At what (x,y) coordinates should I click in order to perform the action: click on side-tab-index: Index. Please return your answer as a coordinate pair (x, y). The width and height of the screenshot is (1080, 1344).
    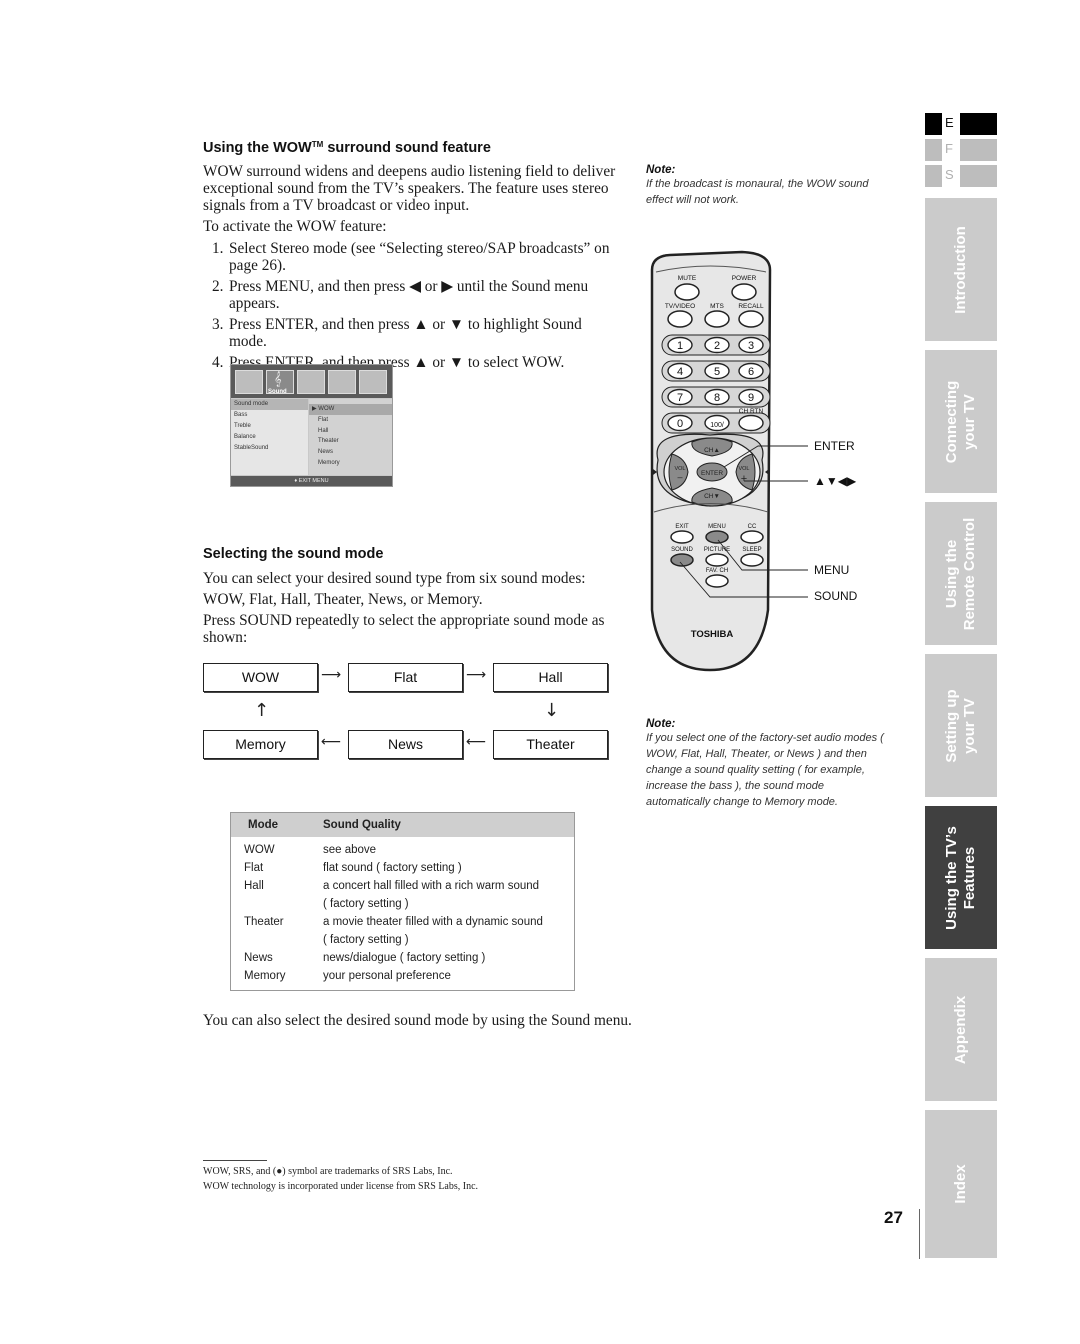
    Looking at the image, I should click on (961, 1184).